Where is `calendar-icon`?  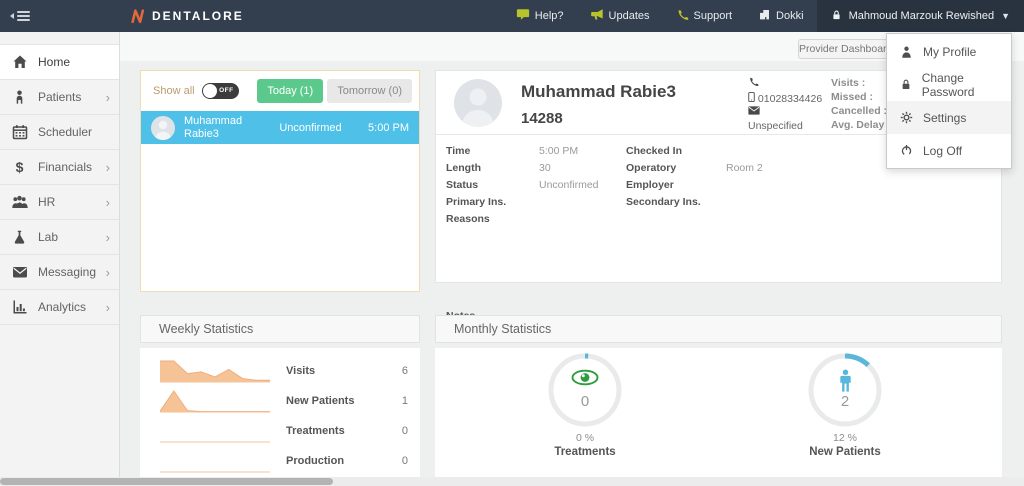
calendar-icon is located at coordinates (19, 132).